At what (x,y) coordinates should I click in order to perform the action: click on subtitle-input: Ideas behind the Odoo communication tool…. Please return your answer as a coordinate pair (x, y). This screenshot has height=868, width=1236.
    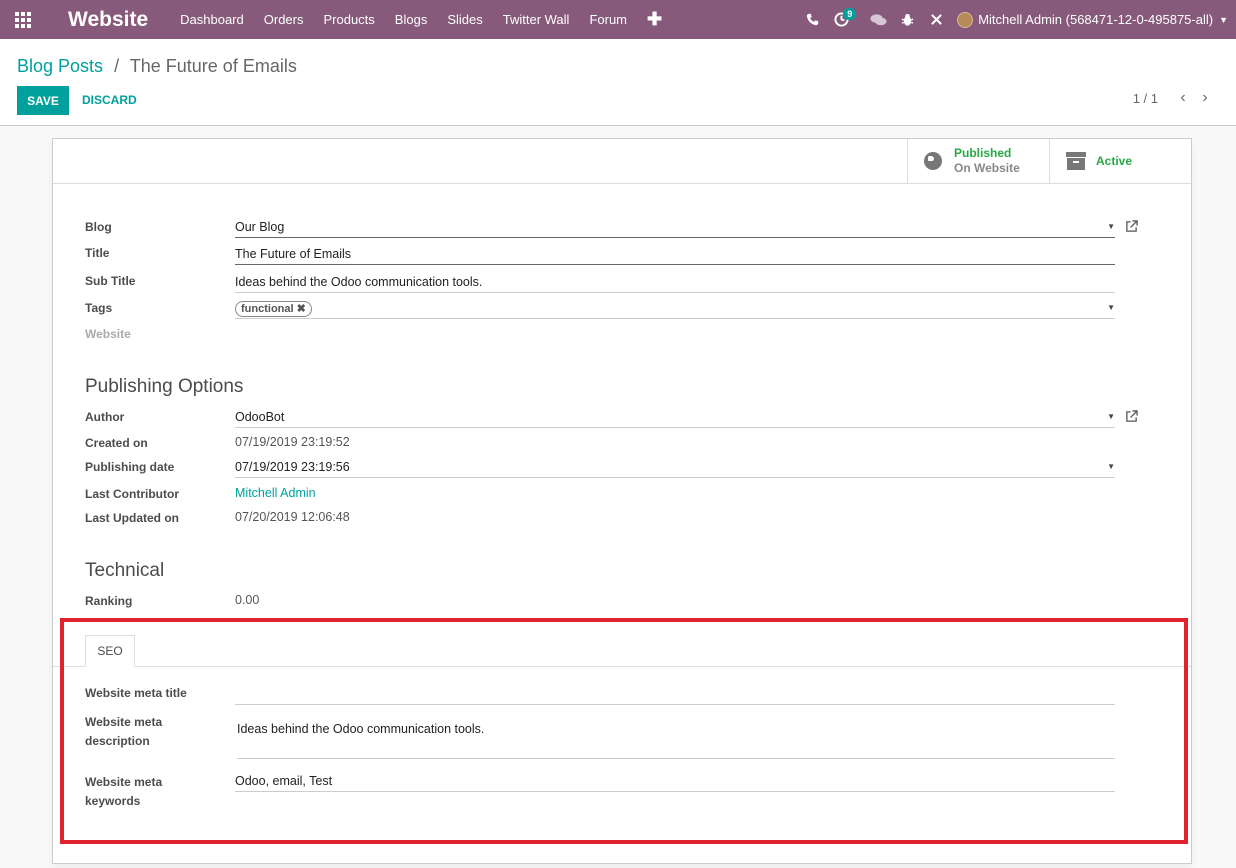
    Looking at the image, I should click on (675, 282).